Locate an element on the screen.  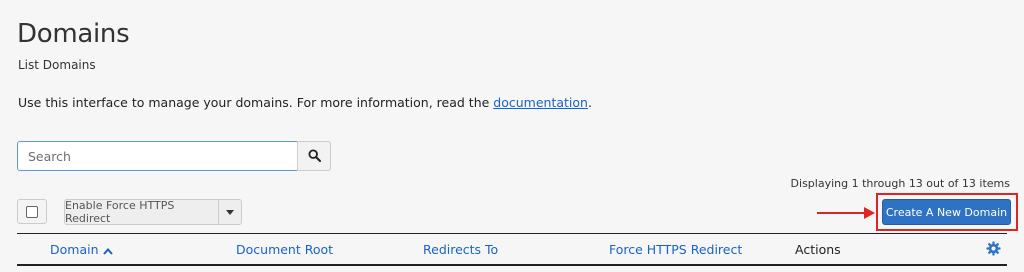
column-document-root: Document Root is located at coordinates (284, 249).